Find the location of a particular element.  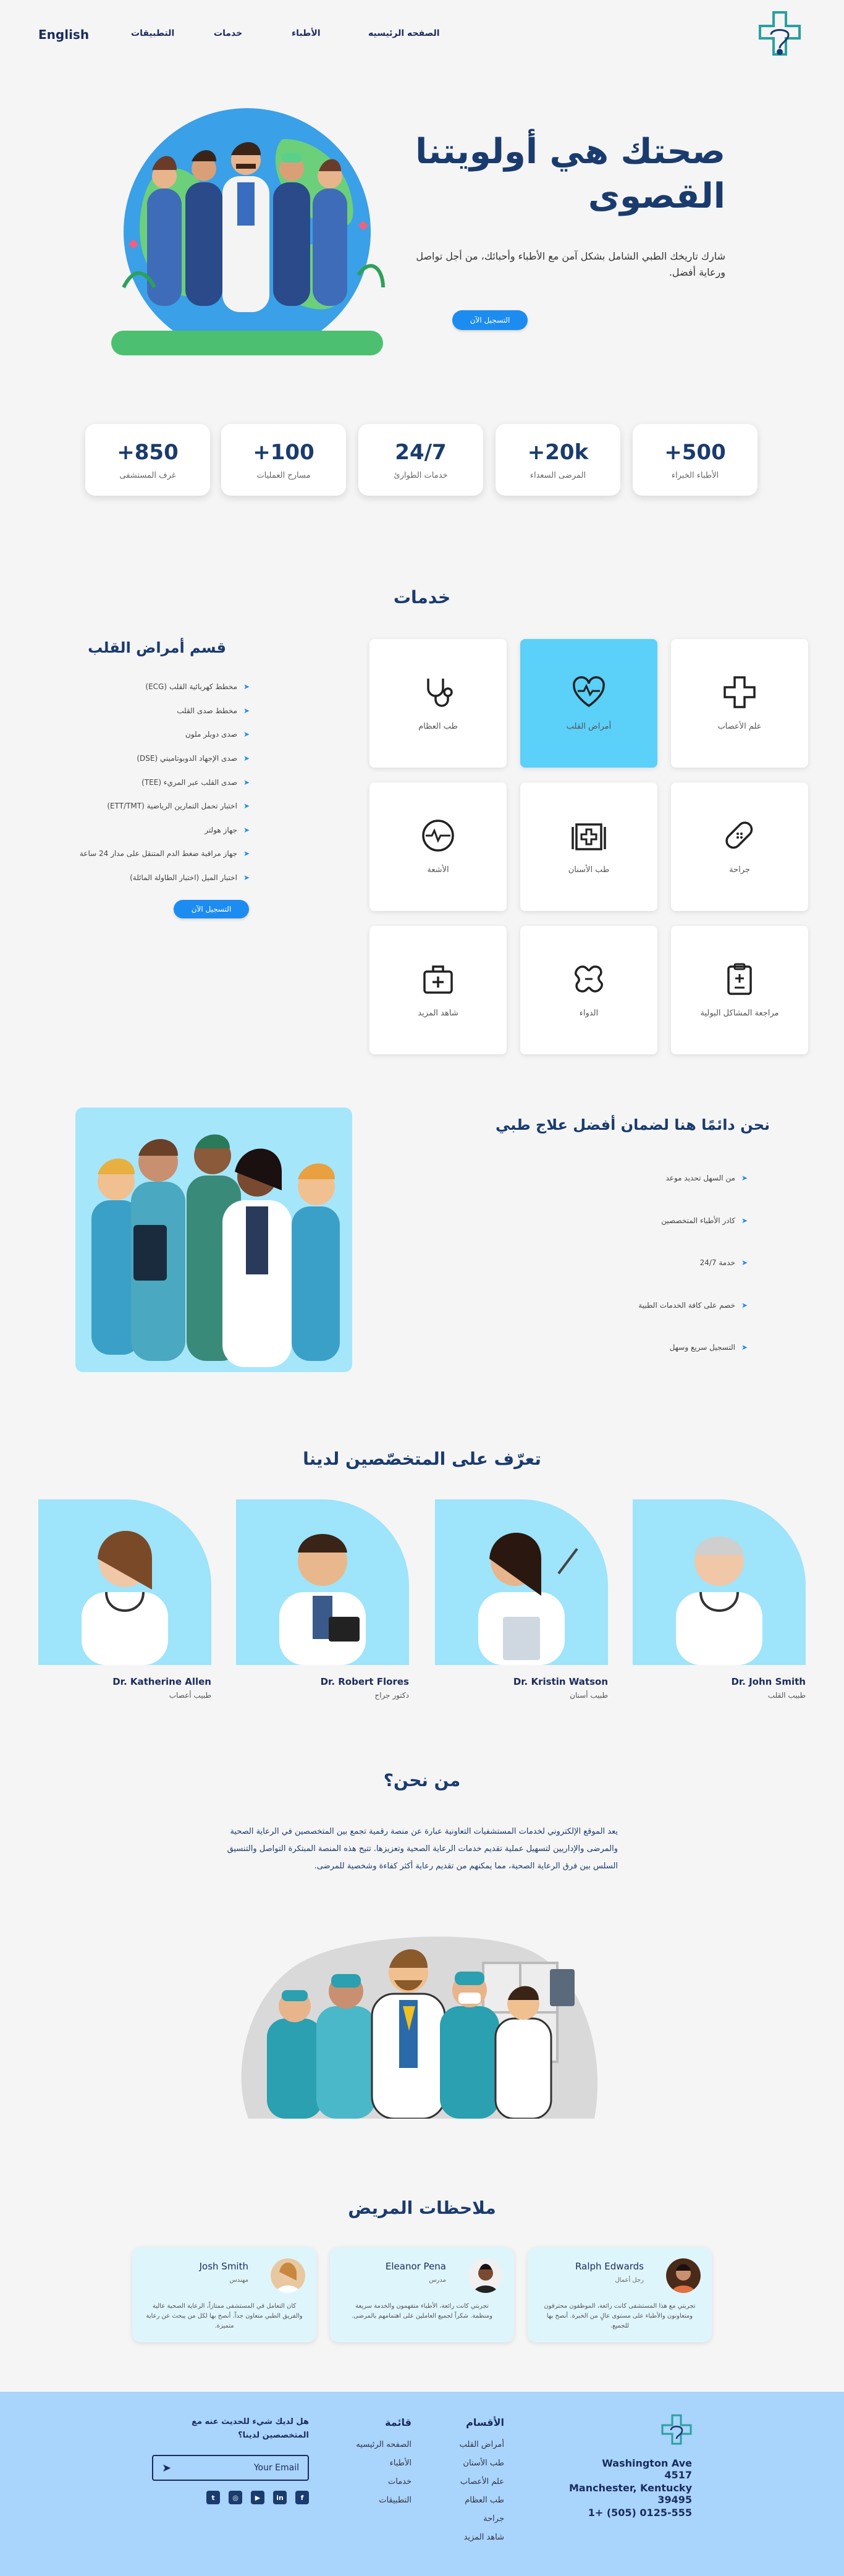

phone-number: 1+ (505) 0125-555 is located at coordinates (636, 2513).